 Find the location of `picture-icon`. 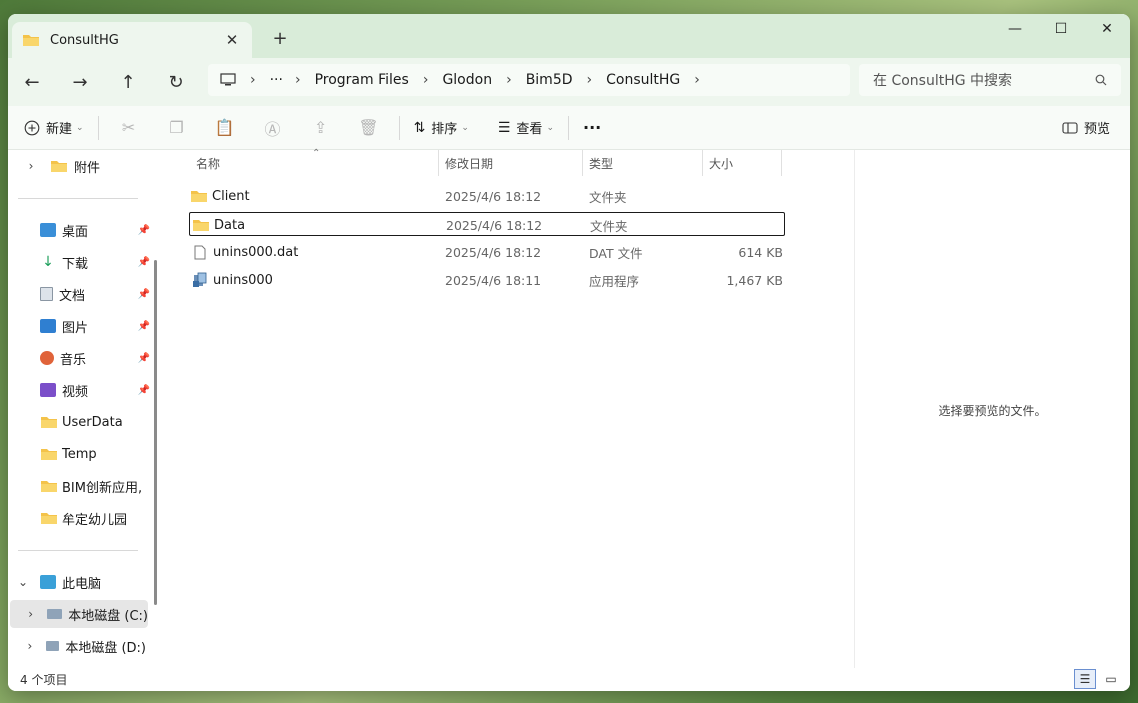

picture-icon is located at coordinates (48, 326).